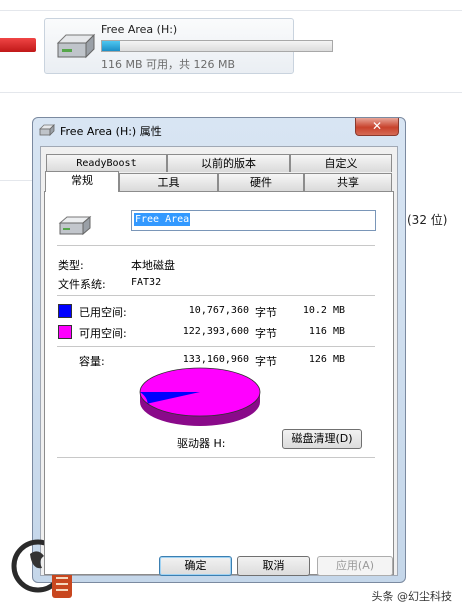  I want to click on drive-free-text: 116 MB 可用，共 126 MB, so click(168, 64).